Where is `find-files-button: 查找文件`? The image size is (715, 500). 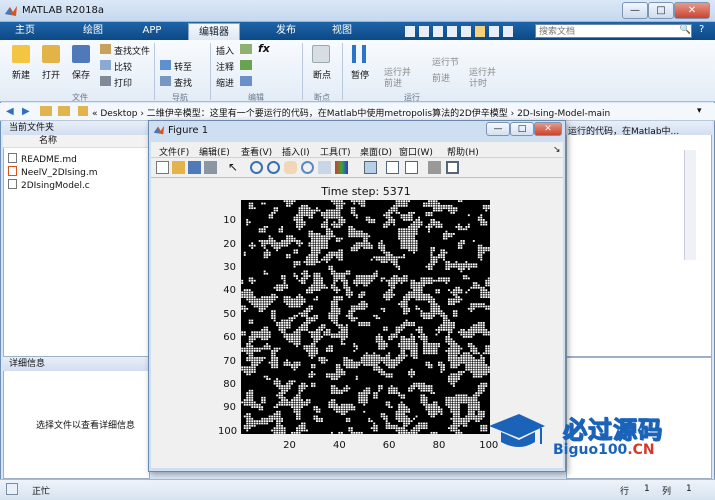 find-files-button: 查找文件 is located at coordinates (132, 50).